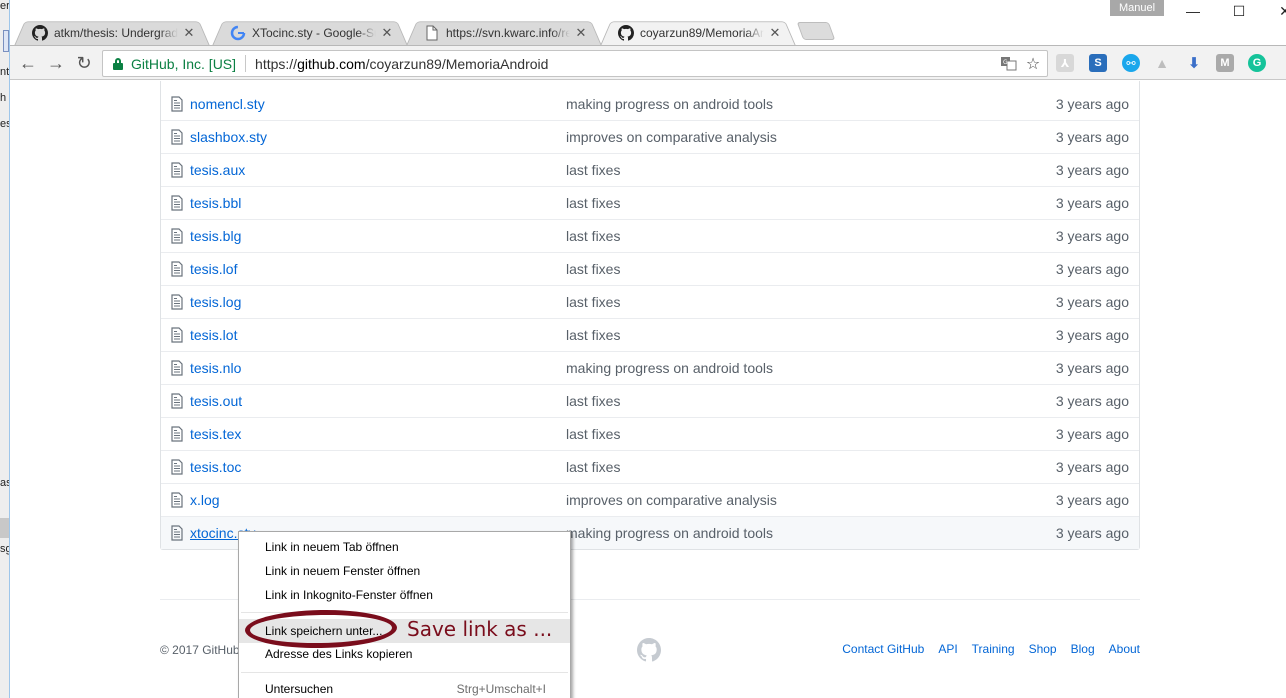 Image resolution: width=1286 pixels, height=698 pixels. I want to click on back-arrow-icon: ←, so click(28, 63).